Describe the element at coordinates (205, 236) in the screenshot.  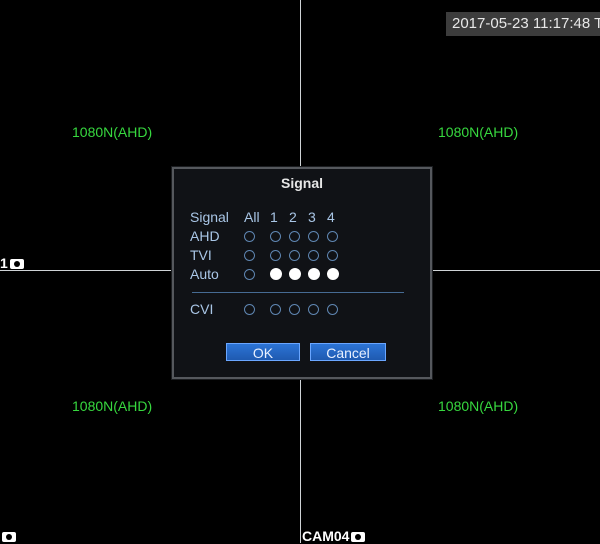
I see `row-label-ahd: AHD` at that location.